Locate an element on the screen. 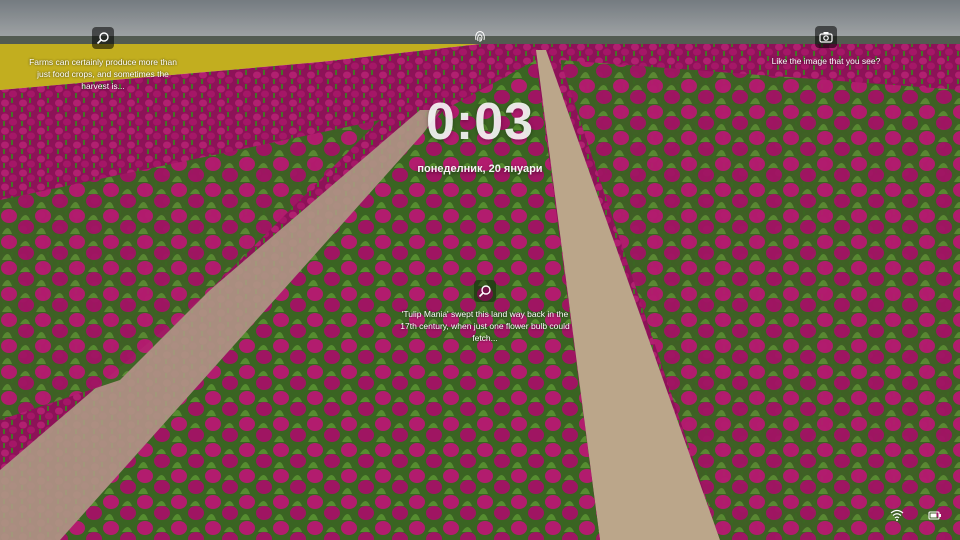  camera-icon is located at coordinates (826, 37).